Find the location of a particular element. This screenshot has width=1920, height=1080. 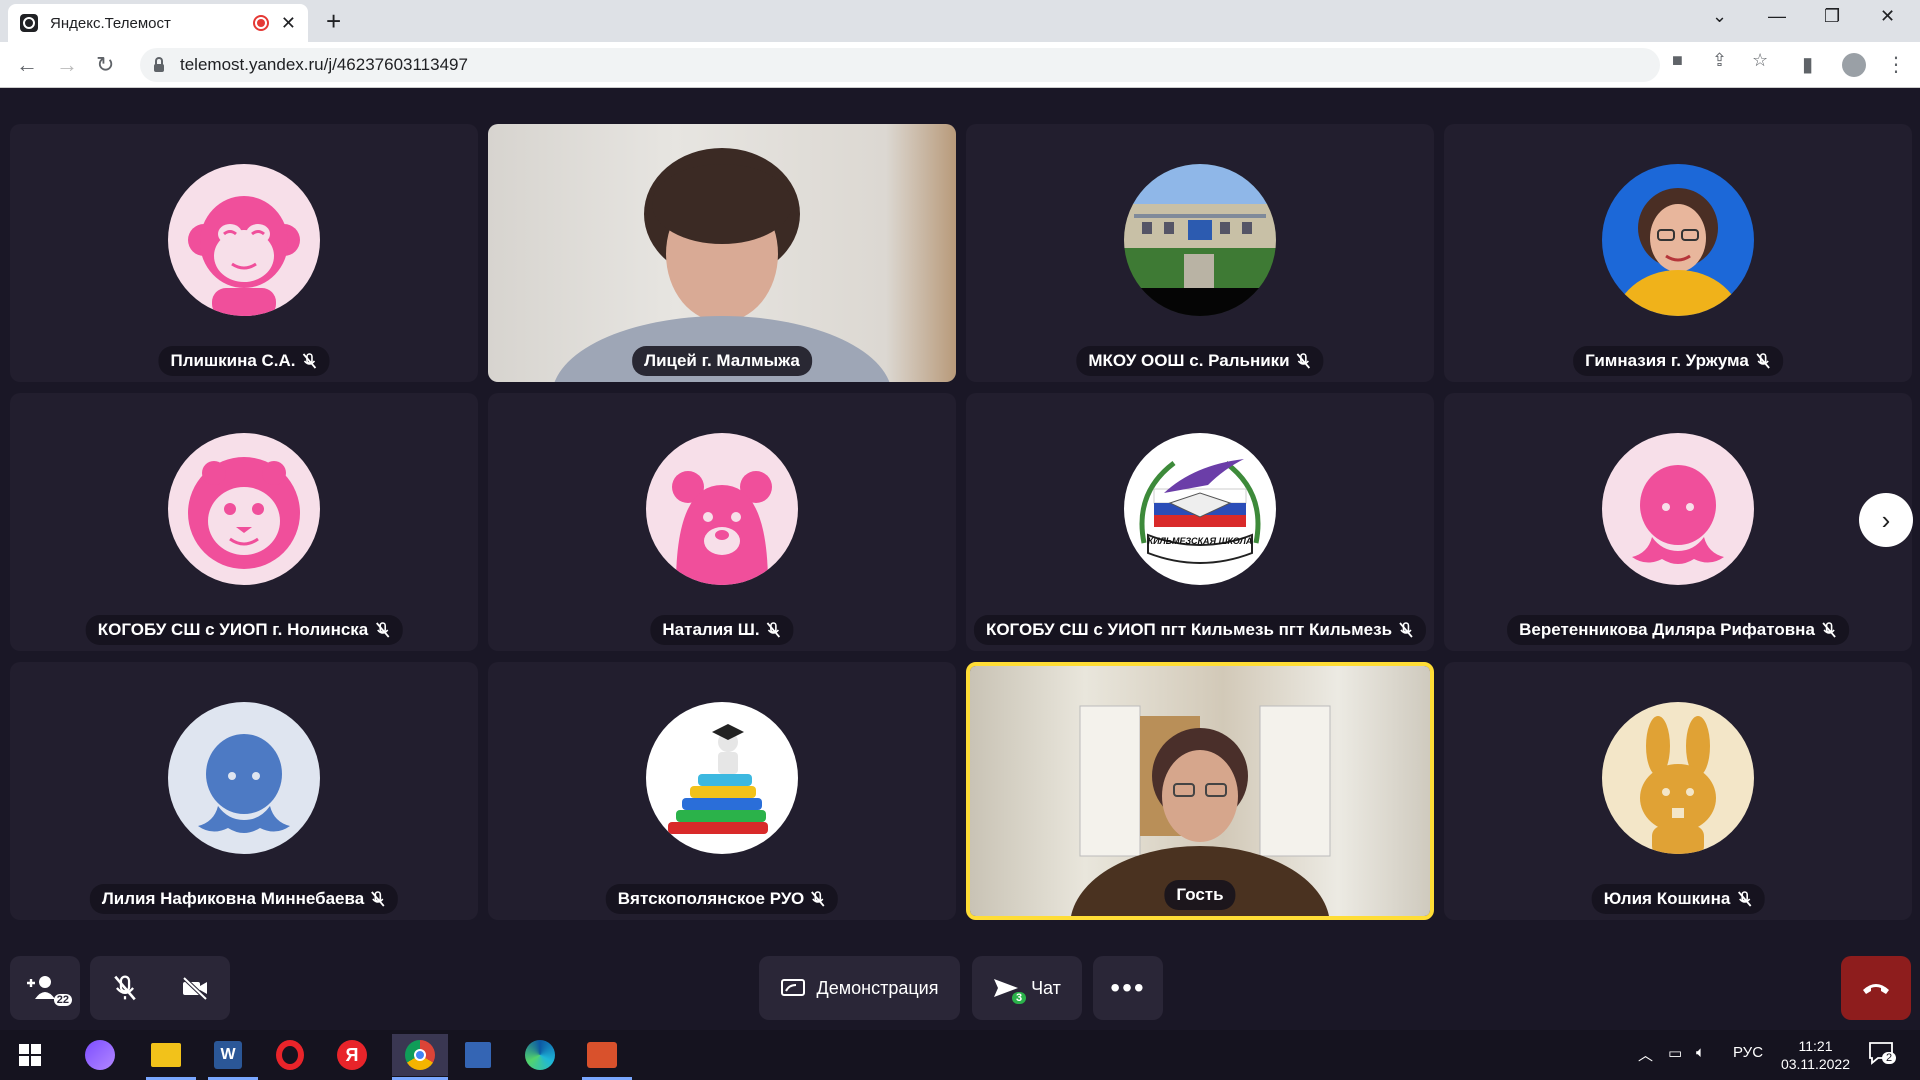

notifications-icon: 2 is located at coordinates (1882, 1055).